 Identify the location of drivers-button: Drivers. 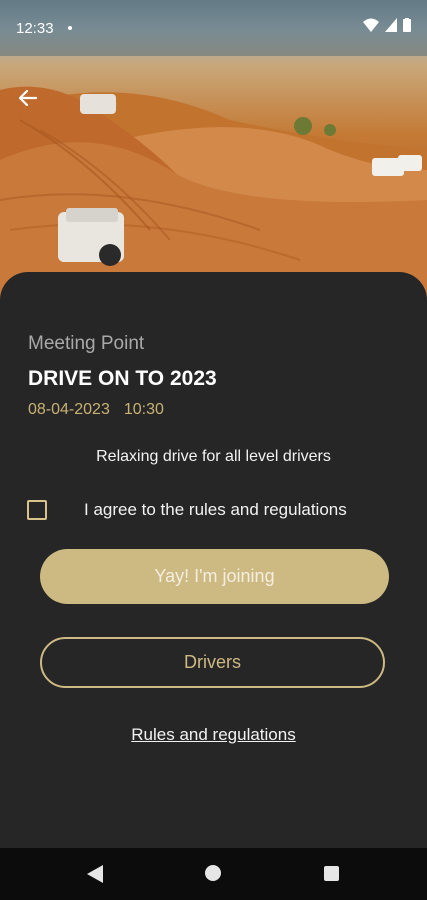
(212, 662).